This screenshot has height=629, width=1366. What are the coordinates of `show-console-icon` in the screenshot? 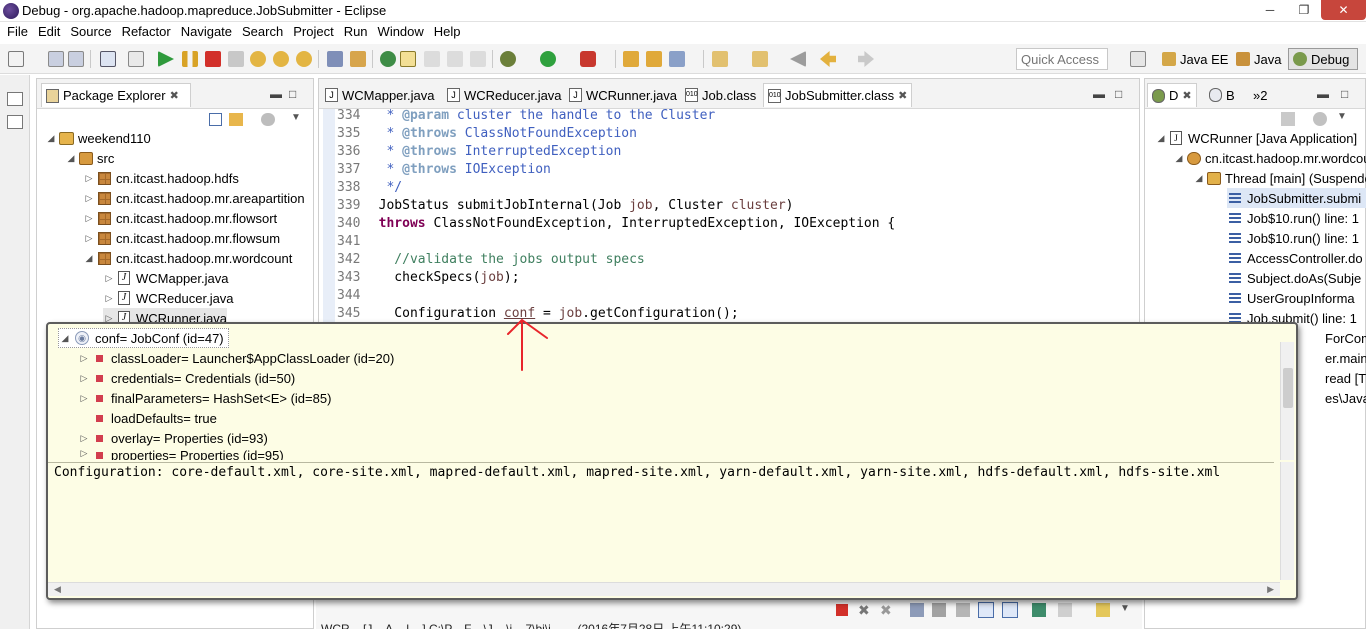 It's located at (986, 610).